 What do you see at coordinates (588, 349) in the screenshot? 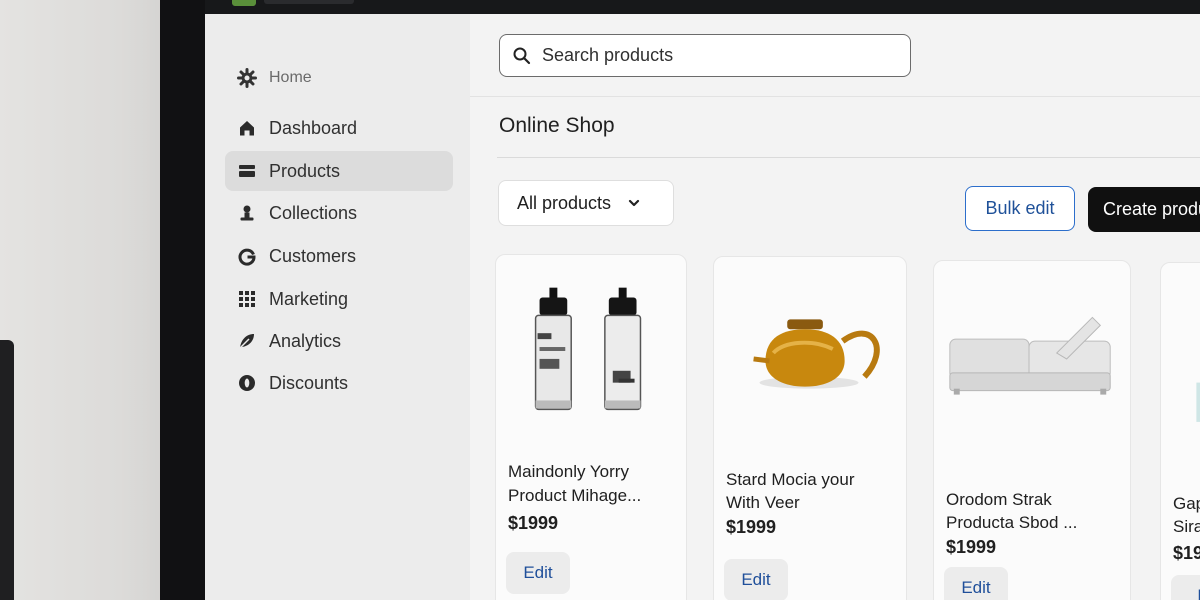
I see `product-image-water-bottles` at bounding box center [588, 349].